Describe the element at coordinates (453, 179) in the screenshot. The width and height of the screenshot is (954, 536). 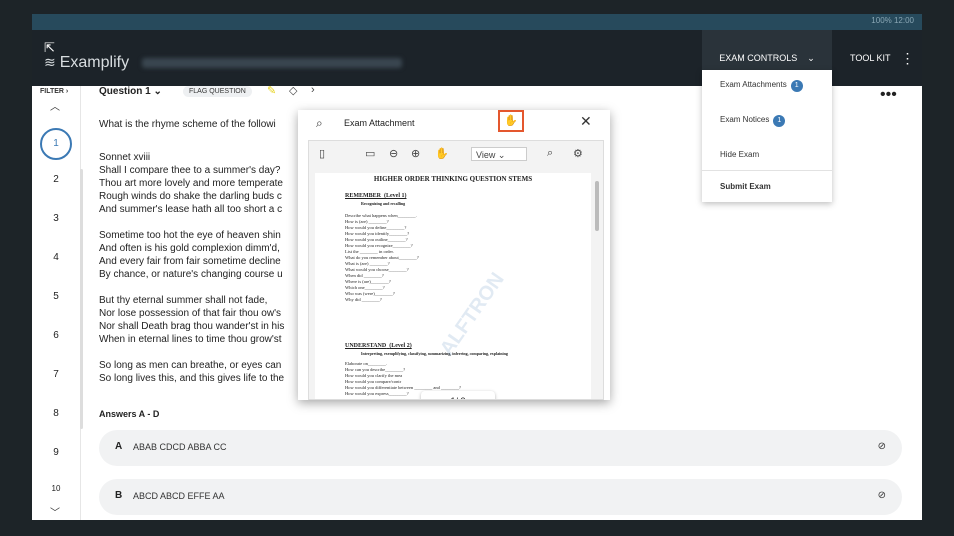
I see `doc-title: HIGHER ORDER THINKING QUESTION STEMS` at that location.